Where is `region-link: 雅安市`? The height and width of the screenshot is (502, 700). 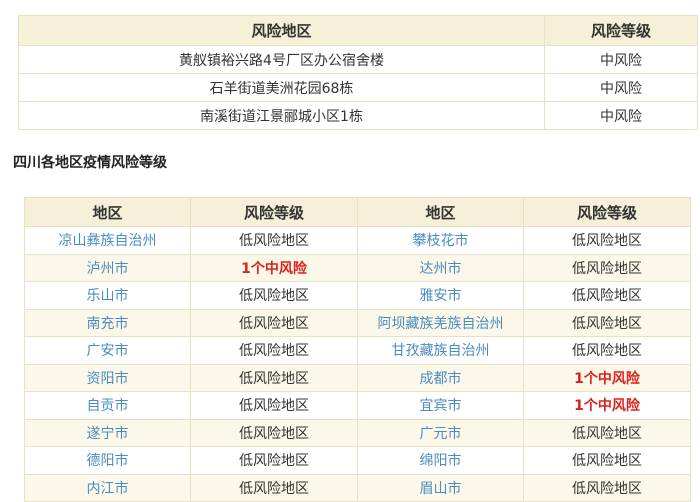
region-link: 雅安市 is located at coordinates (440, 295).